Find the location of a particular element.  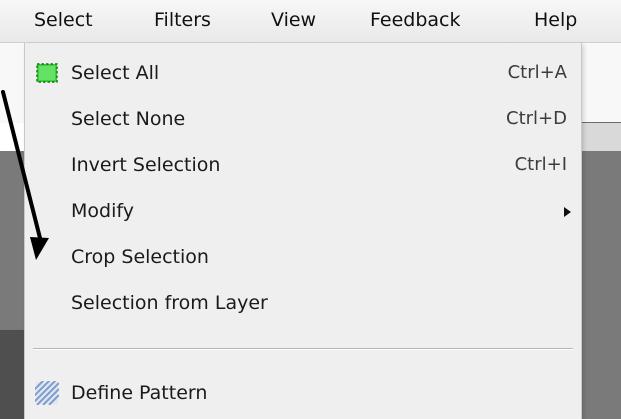

menu-view: View is located at coordinates (293, 20).